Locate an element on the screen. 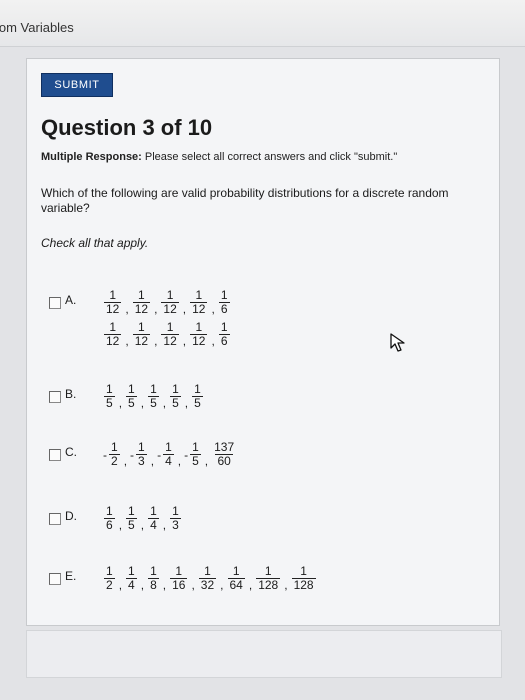 This screenshot has width=525, height=700. fraction: 1 32 is located at coordinates (207, 578).